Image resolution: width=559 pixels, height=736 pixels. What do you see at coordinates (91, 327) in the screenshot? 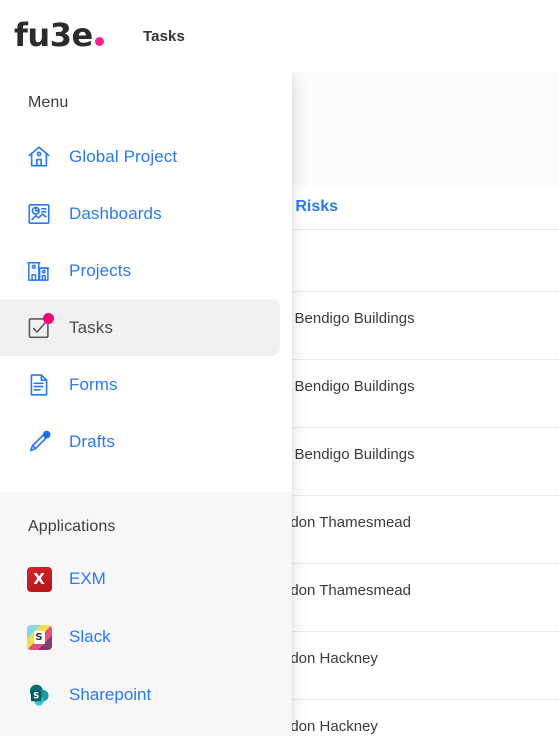
I see `sidebar-item-label: Tasks` at bounding box center [91, 327].